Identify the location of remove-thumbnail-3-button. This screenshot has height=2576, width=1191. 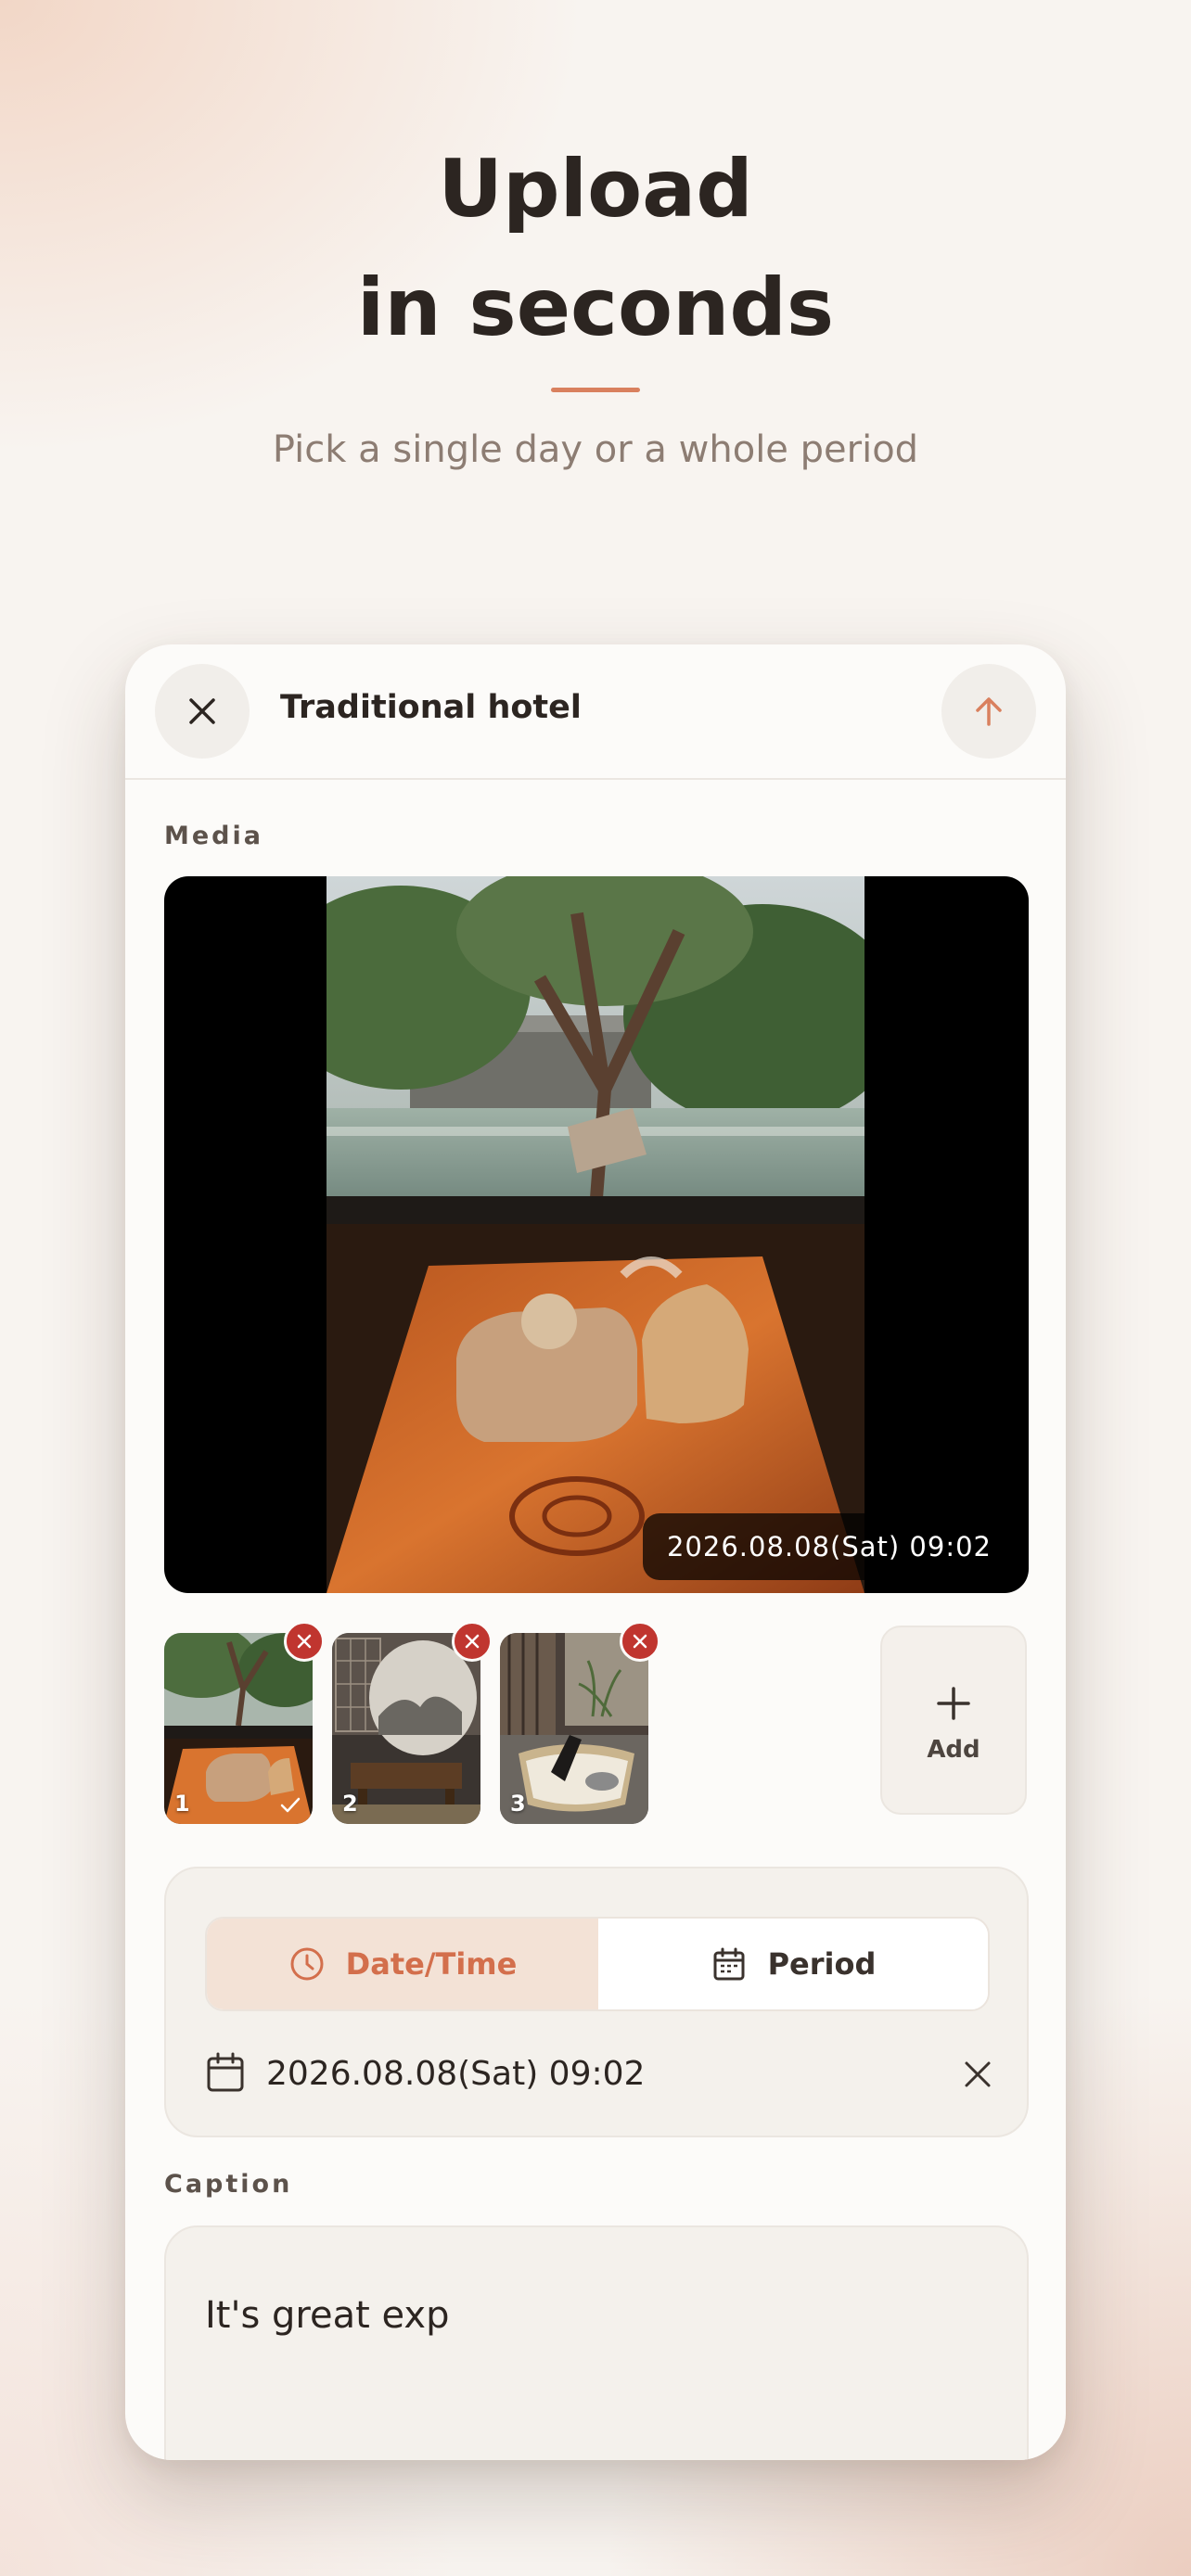
(640, 1641).